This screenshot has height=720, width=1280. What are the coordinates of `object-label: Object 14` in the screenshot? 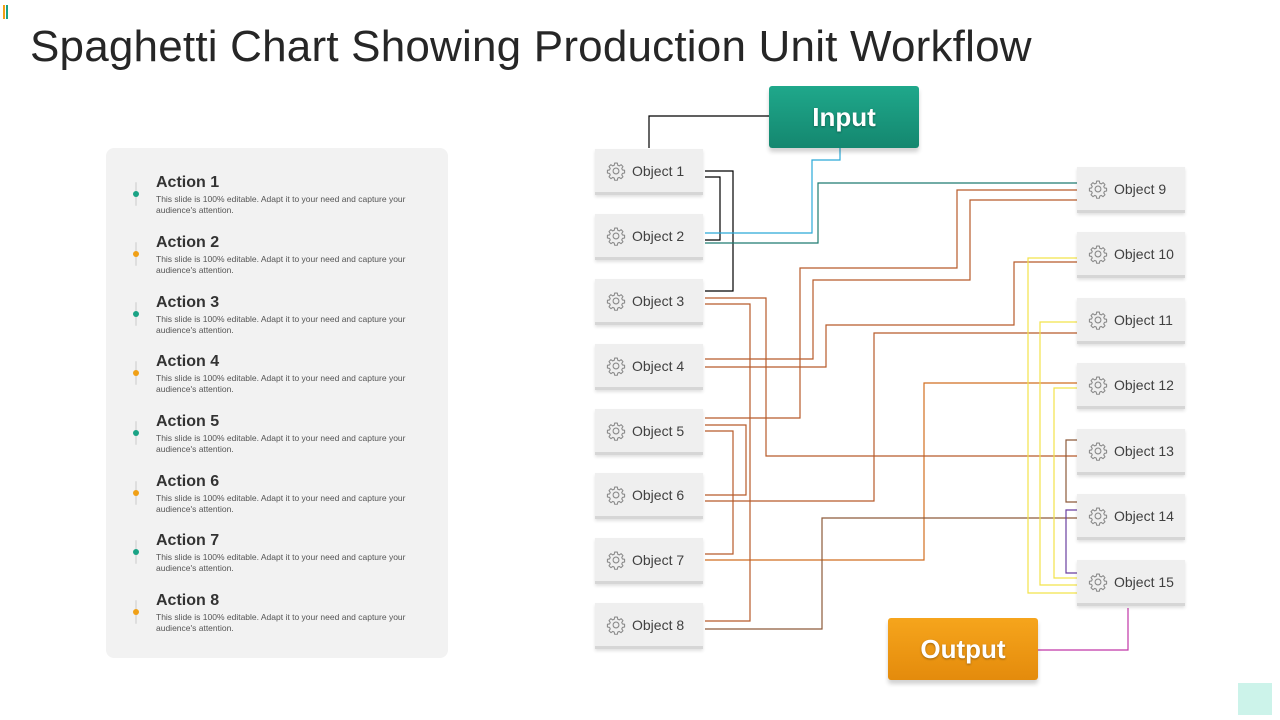 It's located at (1144, 516).